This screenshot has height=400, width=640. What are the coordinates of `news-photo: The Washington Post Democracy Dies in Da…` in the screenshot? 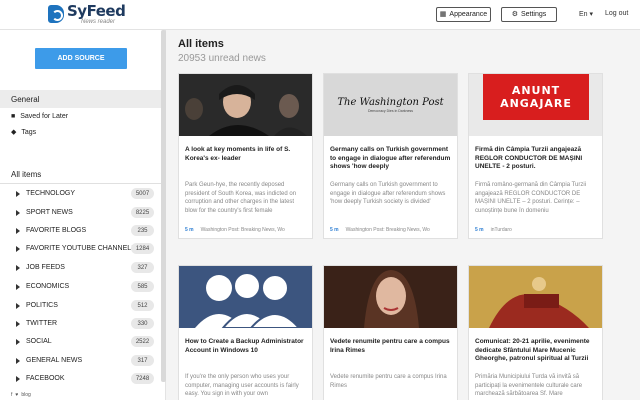 It's located at (390, 105).